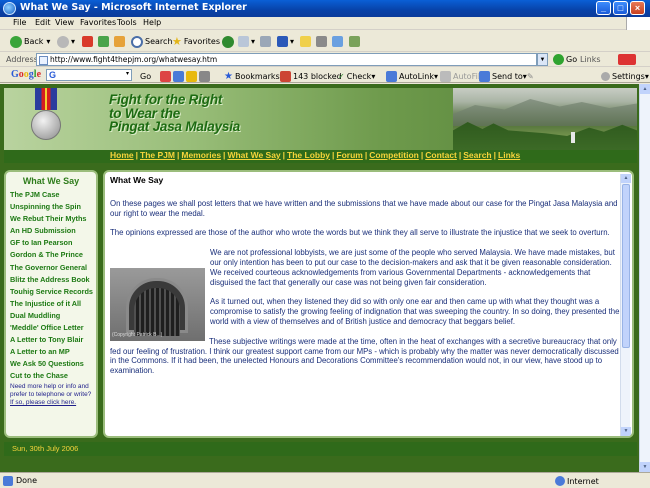 Image resolution: width=650 pixels, height=488 pixels. Describe the element at coordinates (503, 76) in the screenshot. I see `sendto-button: Send to ▾` at that location.